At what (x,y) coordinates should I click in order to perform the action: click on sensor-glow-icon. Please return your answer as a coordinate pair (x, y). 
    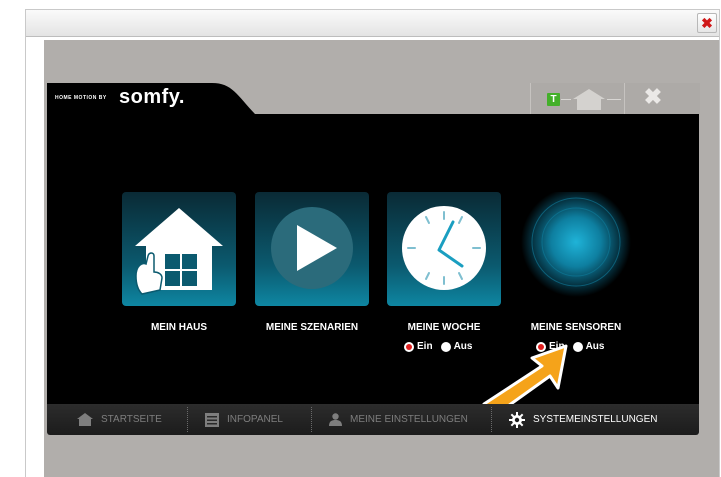
    Looking at the image, I should click on (576, 242).